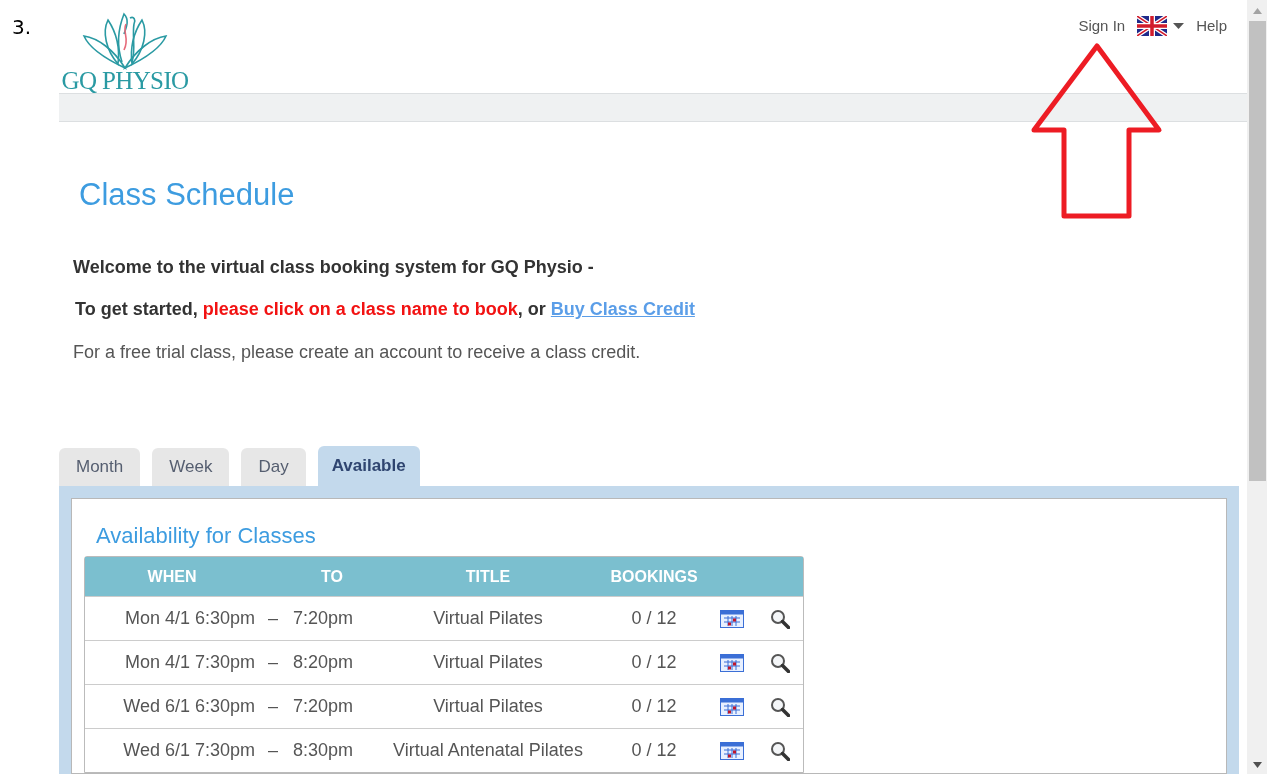 The image size is (1272, 774). Describe the element at coordinates (189, 706) in the screenshot. I see `table-cell-text: Wed 6/1 6:30pm` at that location.